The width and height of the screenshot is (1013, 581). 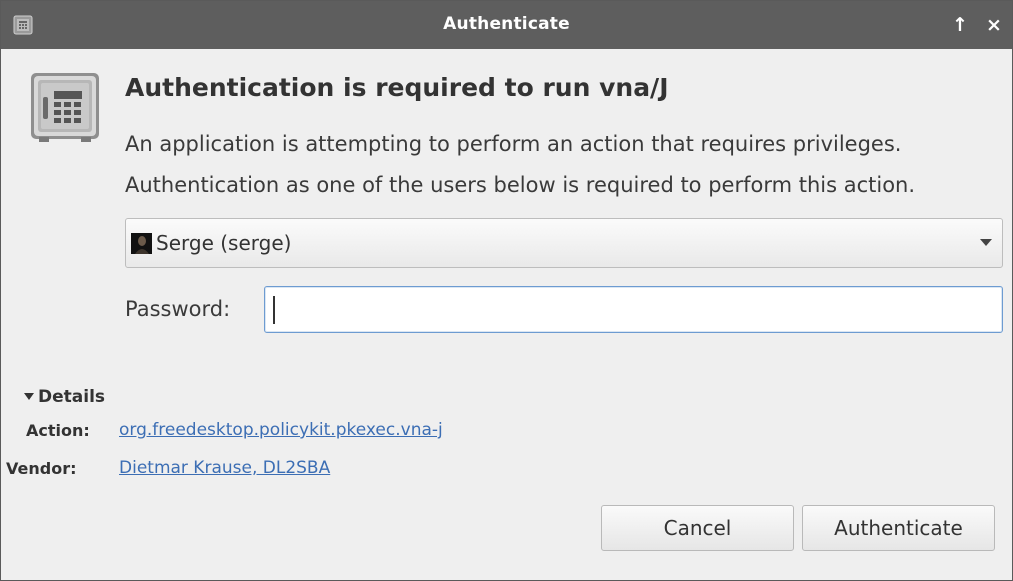 I want to click on authenticate-button: Authenticate, so click(x=898, y=528).